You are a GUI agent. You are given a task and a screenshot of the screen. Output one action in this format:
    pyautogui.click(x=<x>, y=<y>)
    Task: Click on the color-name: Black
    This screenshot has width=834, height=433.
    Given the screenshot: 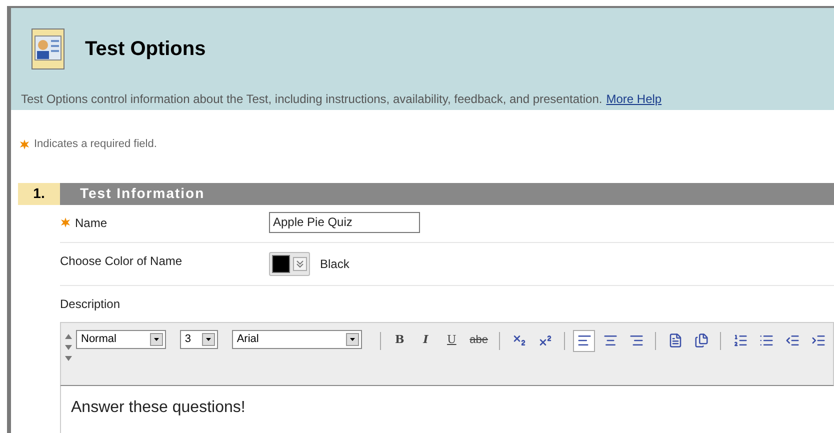 What is the action you would take?
    pyautogui.click(x=335, y=264)
    